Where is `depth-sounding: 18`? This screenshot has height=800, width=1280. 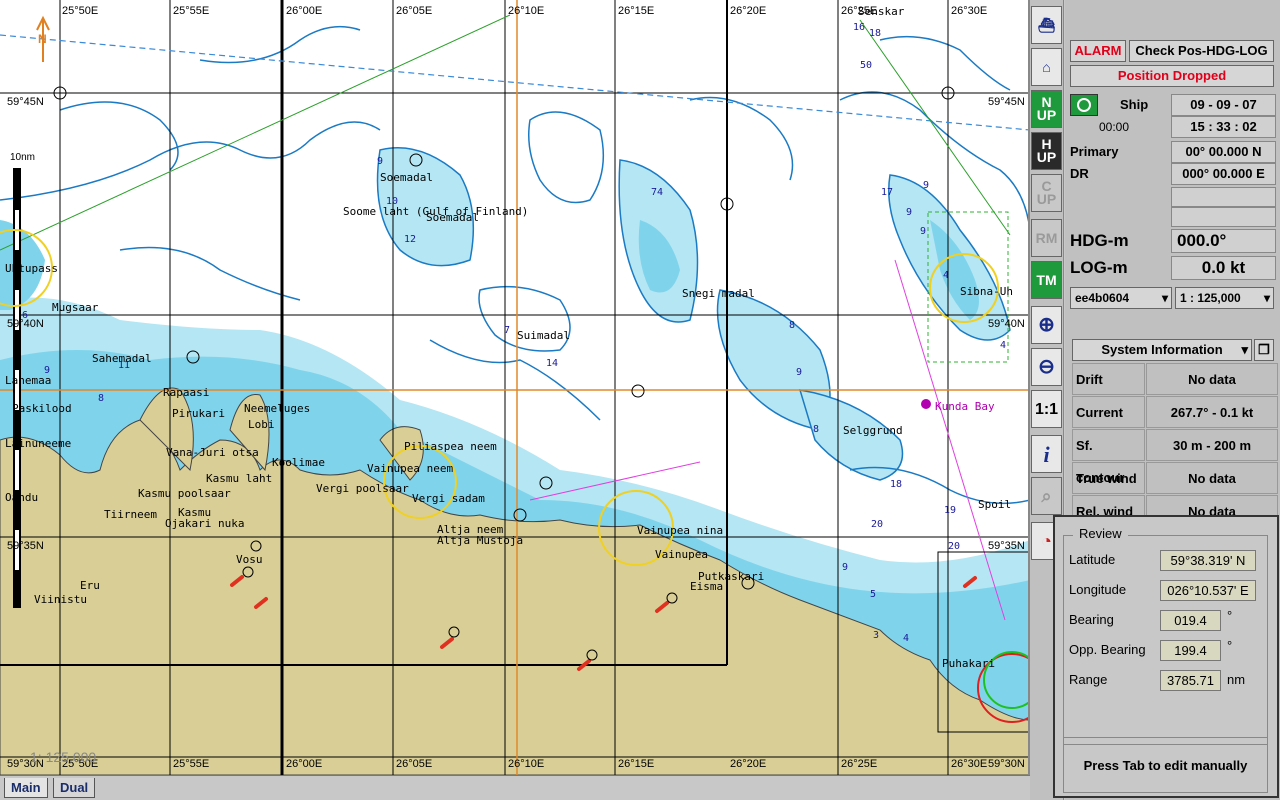
depth-sounding: 18 is located at coordinates (896, 484).